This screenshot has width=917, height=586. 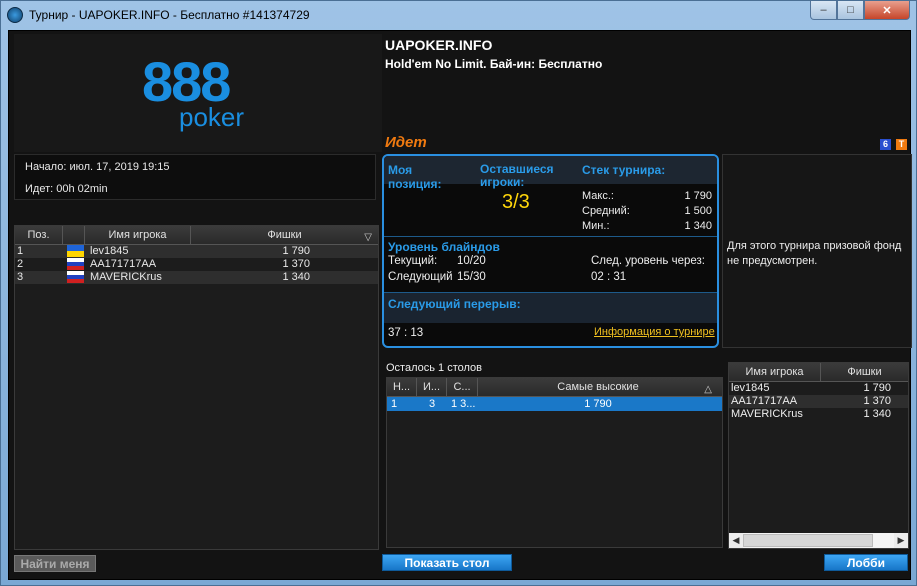 I want to click on badge-6-icon: 6, so click(x=885, y=144).